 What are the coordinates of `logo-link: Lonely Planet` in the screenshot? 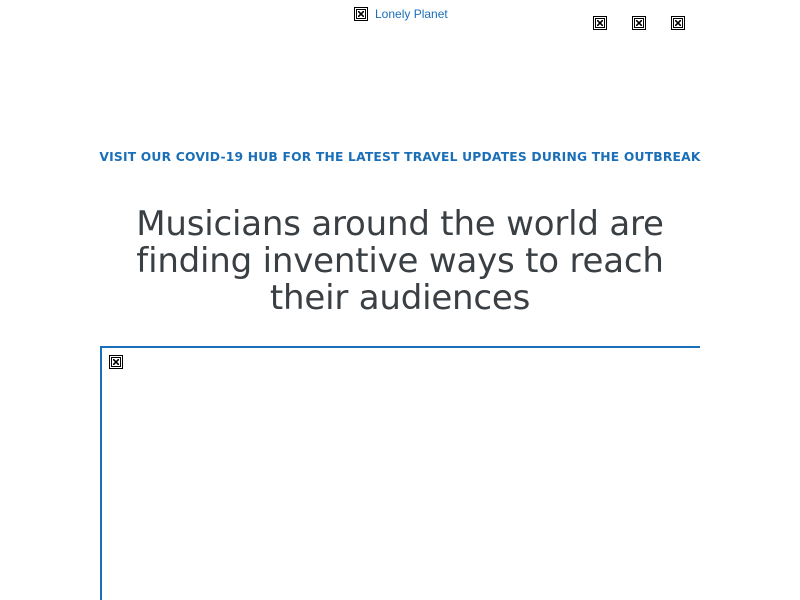 It's located at (401, 14).